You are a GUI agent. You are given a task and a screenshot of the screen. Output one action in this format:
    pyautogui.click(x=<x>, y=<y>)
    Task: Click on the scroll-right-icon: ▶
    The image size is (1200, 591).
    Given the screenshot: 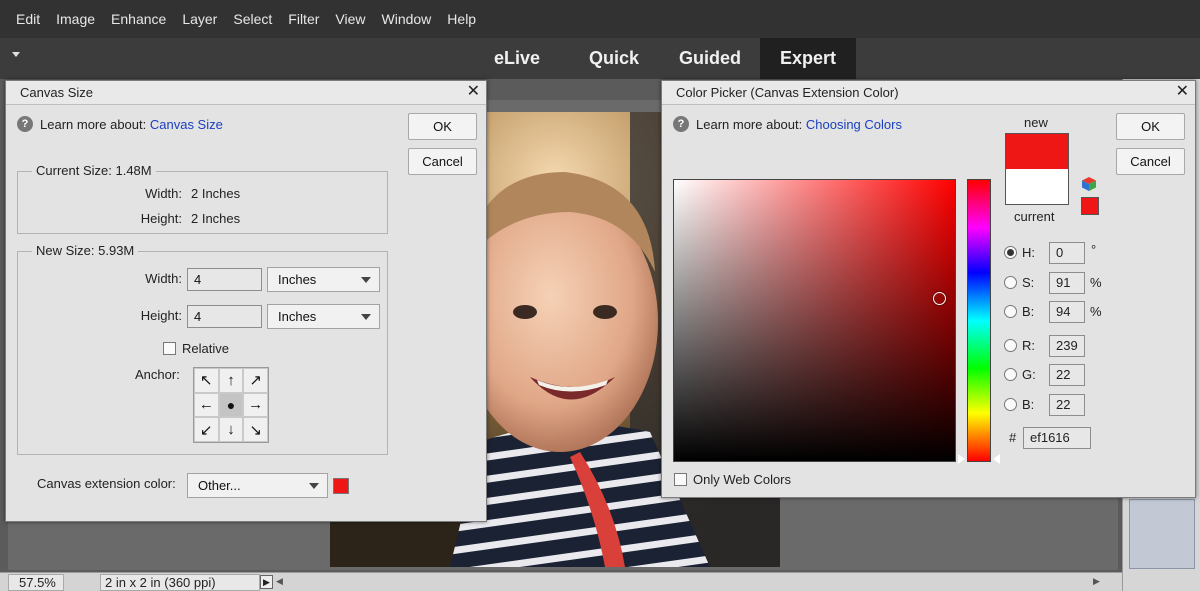 What is the action you would take?
    pyautogui.click(x=1096, y=581)
    